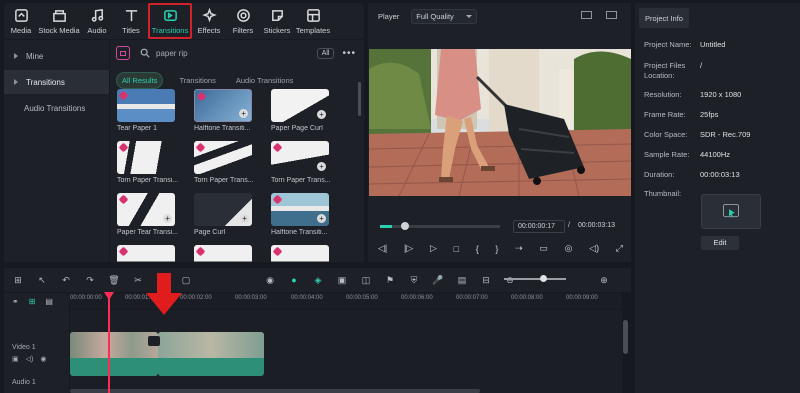  What do you see at coordinates (43, 359) in the screenshot?
I see `eye-icon: ◉` at bounding box center [43, 359].